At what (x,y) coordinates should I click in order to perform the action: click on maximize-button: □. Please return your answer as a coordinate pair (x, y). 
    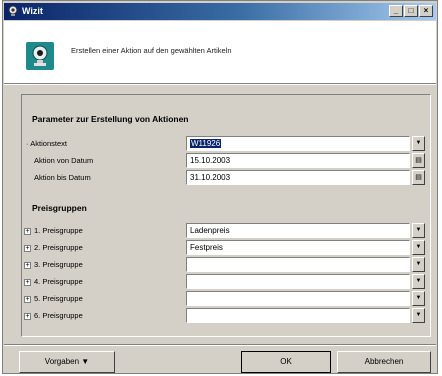
    Looking at the image, I should click on (411, 11).